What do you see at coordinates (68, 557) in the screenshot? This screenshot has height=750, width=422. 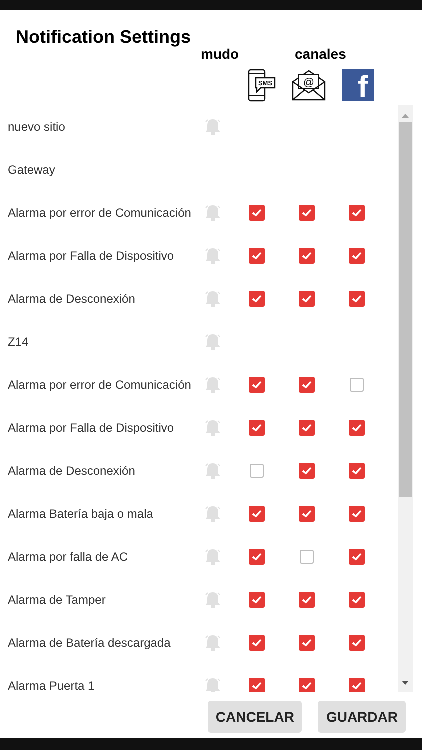 I see `alarm-label: Alarma por falla de AC` at bounding box center [68, 557].